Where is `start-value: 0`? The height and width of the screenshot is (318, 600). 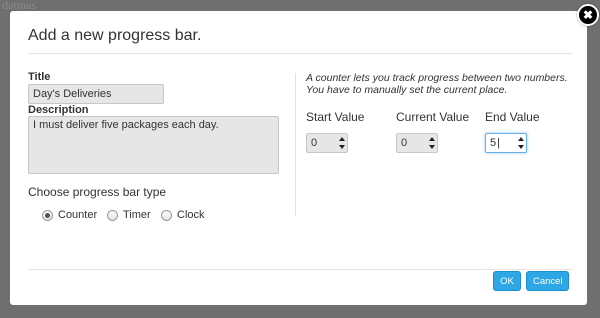 start-value: 0 is located at coordinates (314, 143).